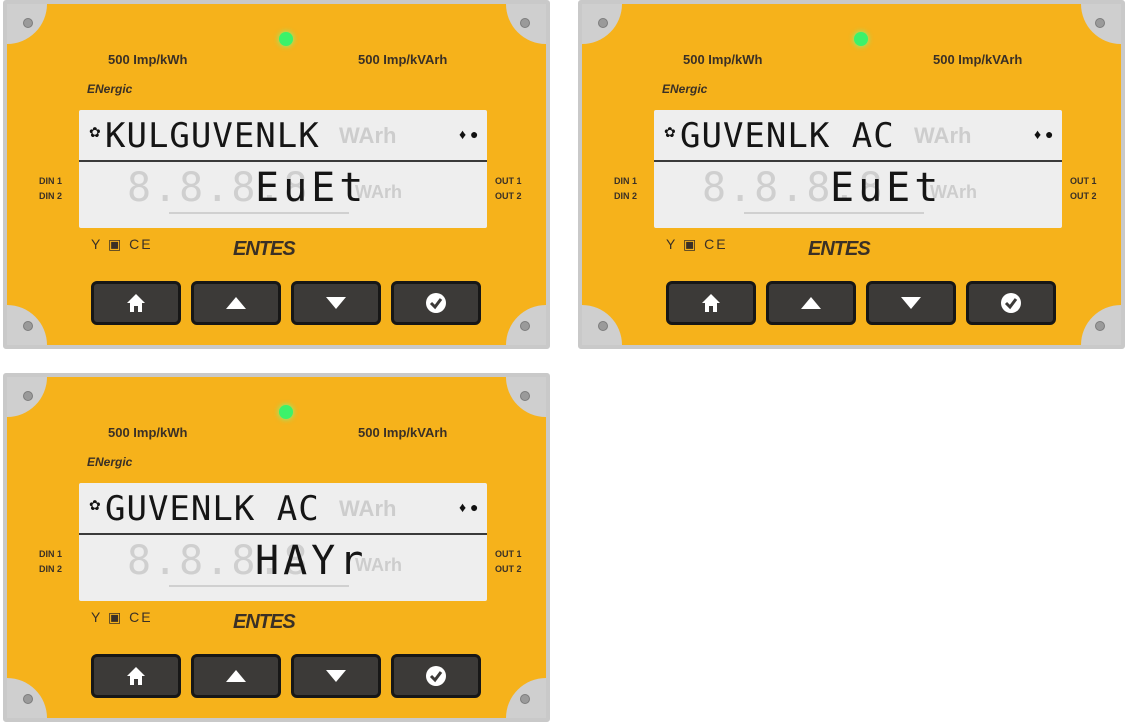 The height and width of the screenshot is (722, 1127). I want to click on lcd-bottom-text: HAYr, so click(311, 561).